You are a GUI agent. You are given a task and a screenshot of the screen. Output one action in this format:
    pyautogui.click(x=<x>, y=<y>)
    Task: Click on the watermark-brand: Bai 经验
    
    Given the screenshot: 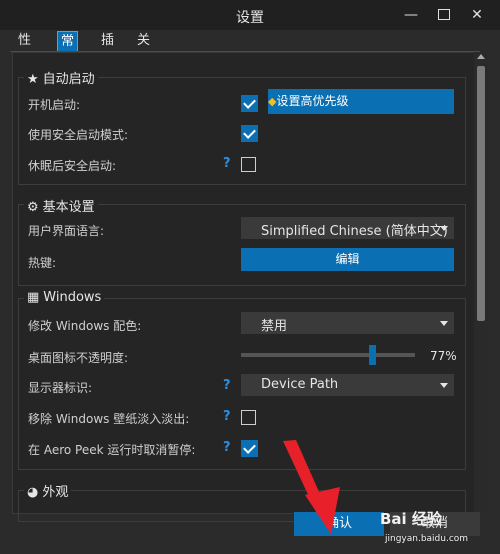 What is the action you would take?
    pyautogui.click(x=411, y=519)
    